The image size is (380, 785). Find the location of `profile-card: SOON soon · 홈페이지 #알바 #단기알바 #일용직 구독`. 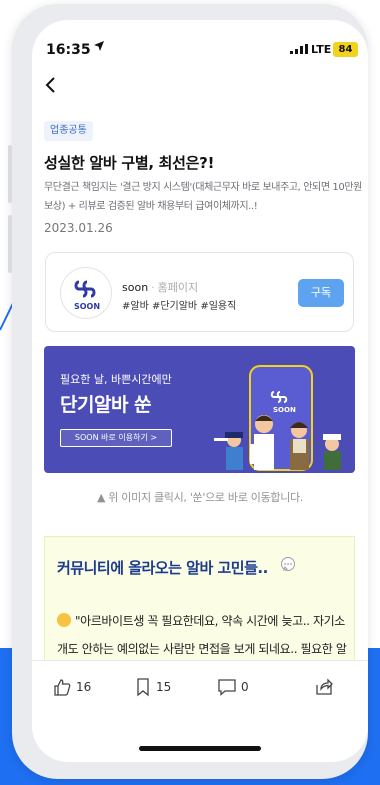

profile-card: SOON soon · 홈페이지 #알바 #단기알바 #일용직 구독 is located at coordinates (199, 292).